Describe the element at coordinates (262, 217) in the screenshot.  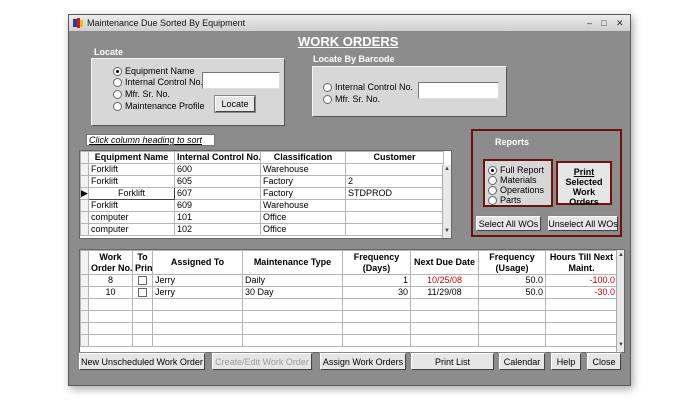
I see `table-row: computer 101 Office` at that location.